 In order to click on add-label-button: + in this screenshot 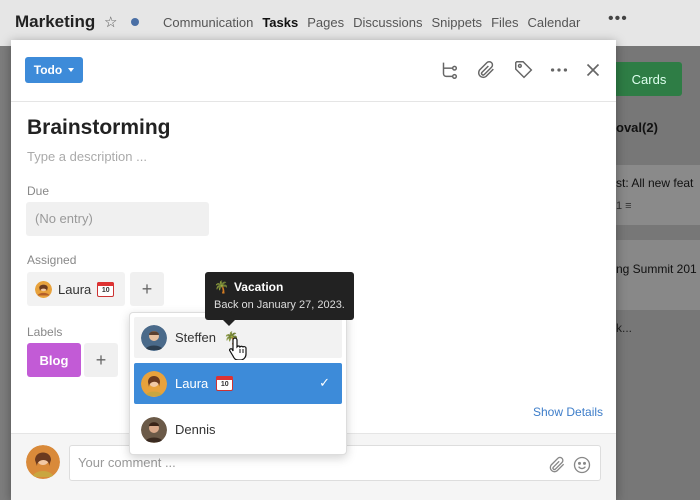, I will do `click(101, 360)`.